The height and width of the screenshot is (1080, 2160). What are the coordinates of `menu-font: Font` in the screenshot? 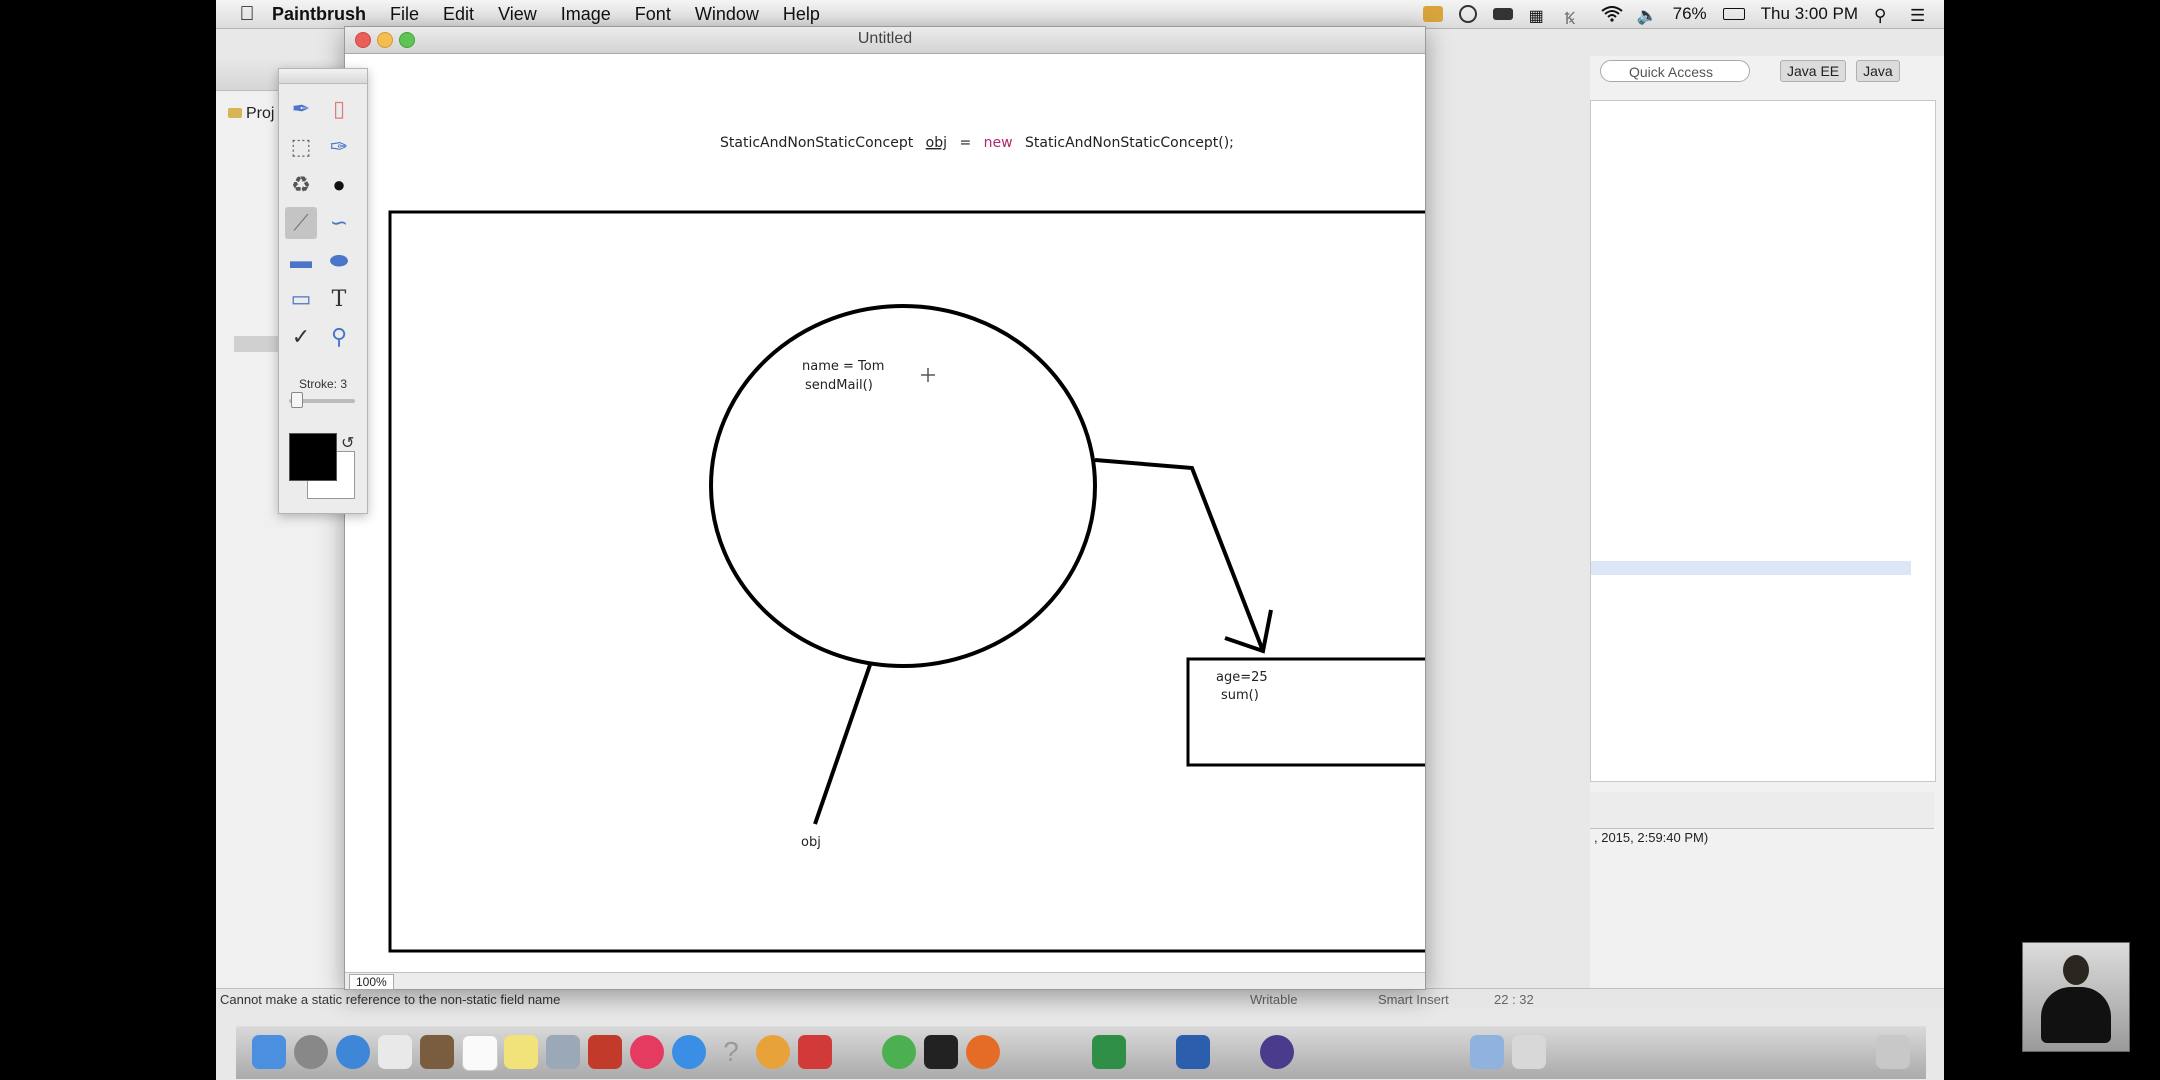 It's located at (653, 14).